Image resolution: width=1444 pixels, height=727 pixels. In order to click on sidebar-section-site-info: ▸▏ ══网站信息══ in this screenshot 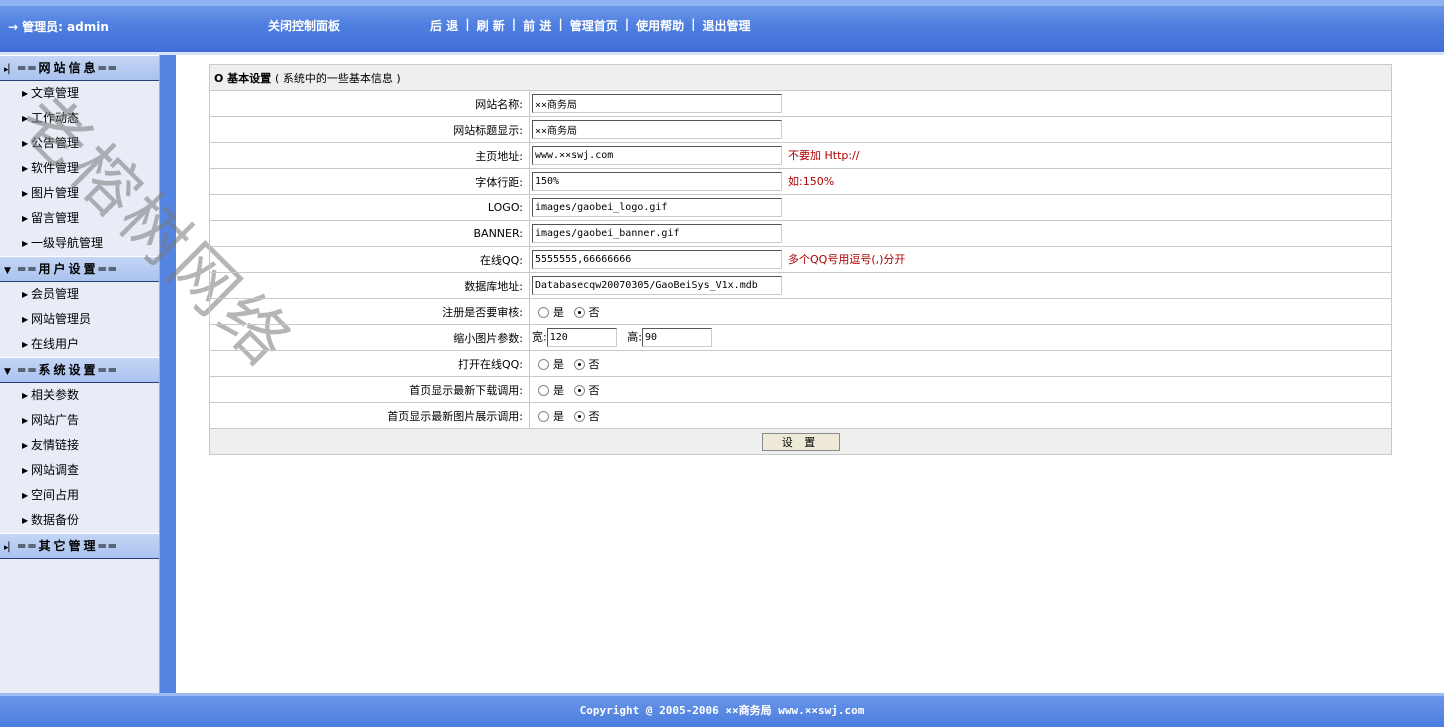, I will do `click(79, 68)`.